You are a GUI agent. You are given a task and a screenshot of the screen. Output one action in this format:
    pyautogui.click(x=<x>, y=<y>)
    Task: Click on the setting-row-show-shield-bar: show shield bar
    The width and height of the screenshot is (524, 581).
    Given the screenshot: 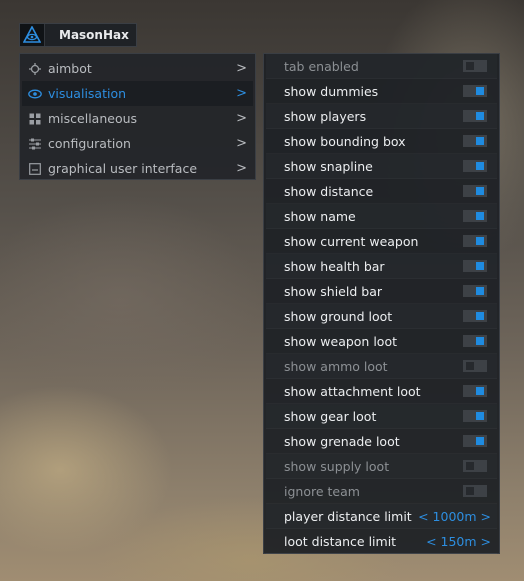 What is the action you would take?
    pyautogui.click(x=381, y=291)
    